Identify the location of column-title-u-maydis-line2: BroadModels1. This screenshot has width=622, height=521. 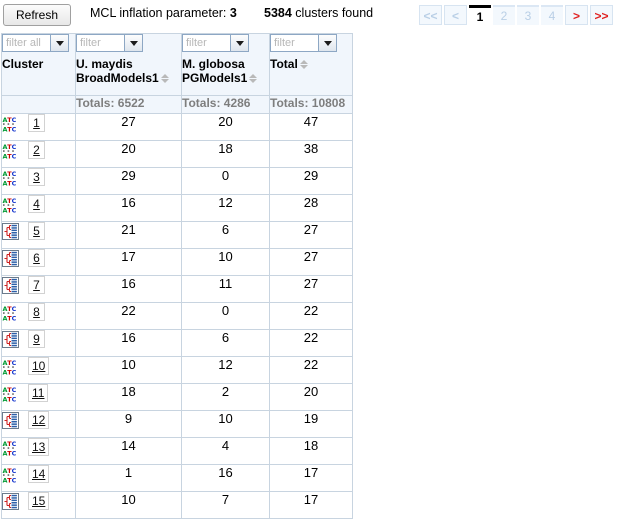
(117, 78).